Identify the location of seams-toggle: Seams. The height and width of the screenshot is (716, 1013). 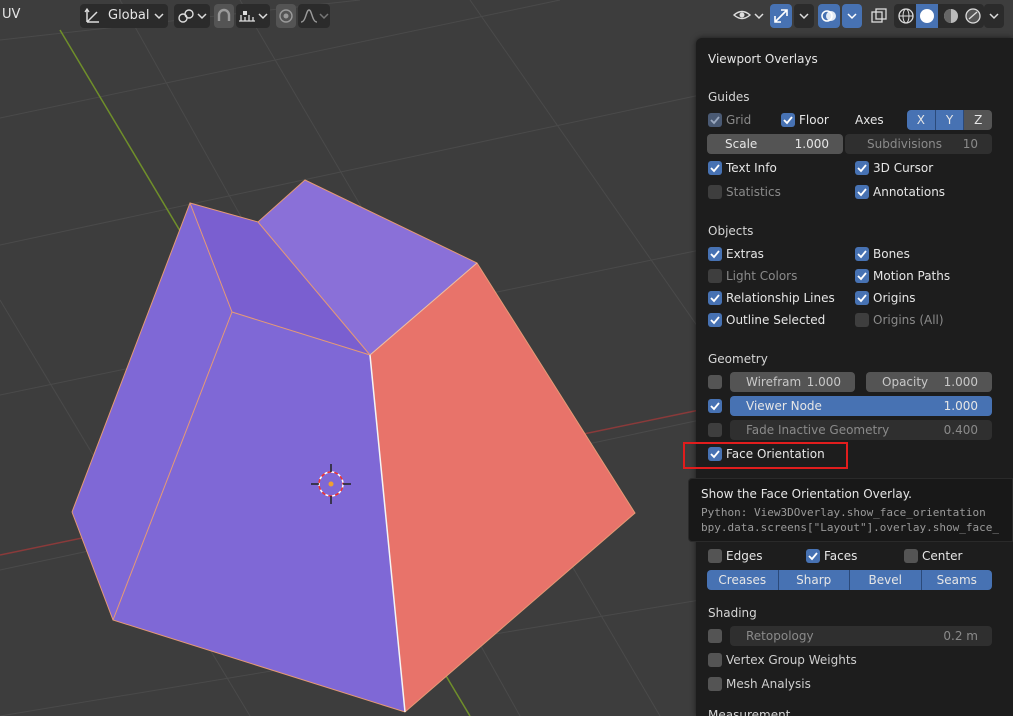
(956, 580).